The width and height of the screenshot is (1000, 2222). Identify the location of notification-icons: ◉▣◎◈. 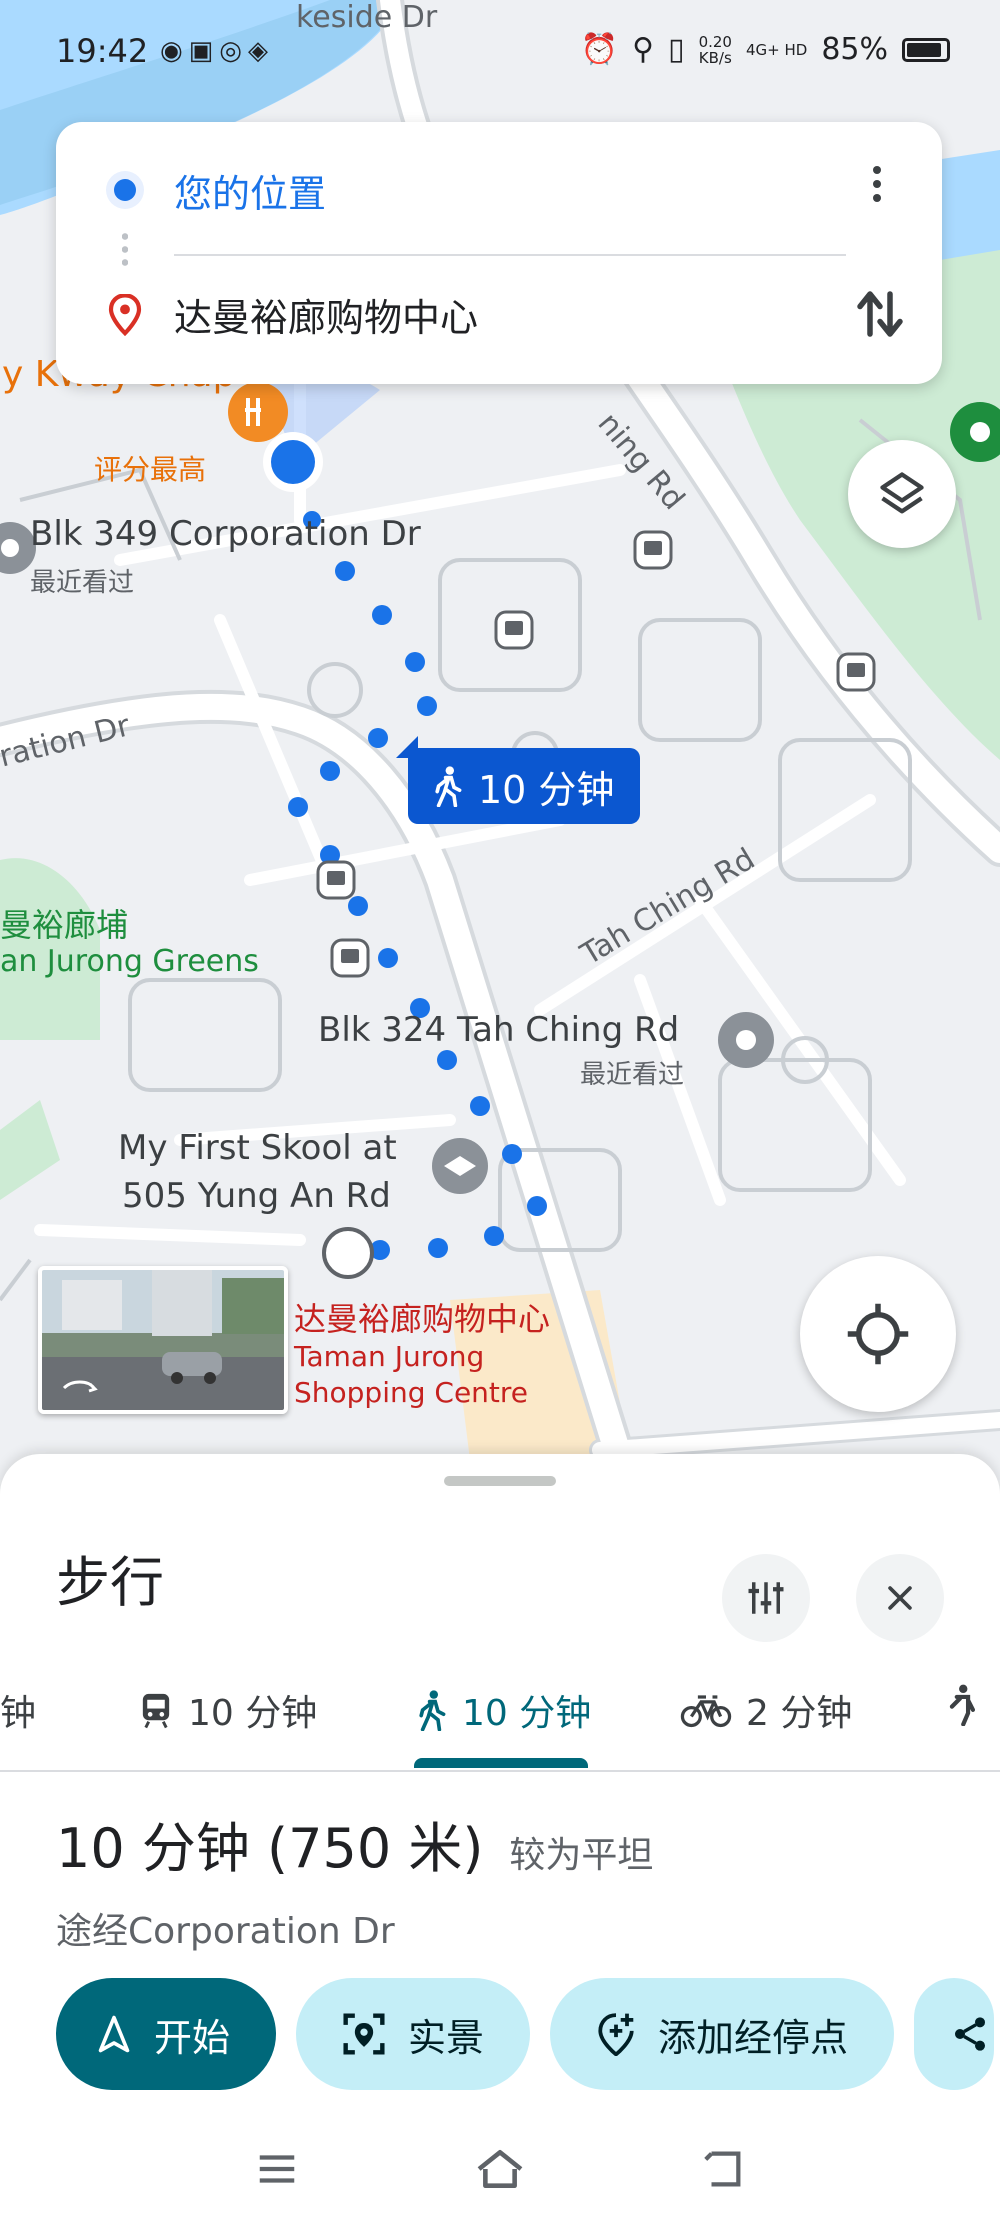
(217, 51).